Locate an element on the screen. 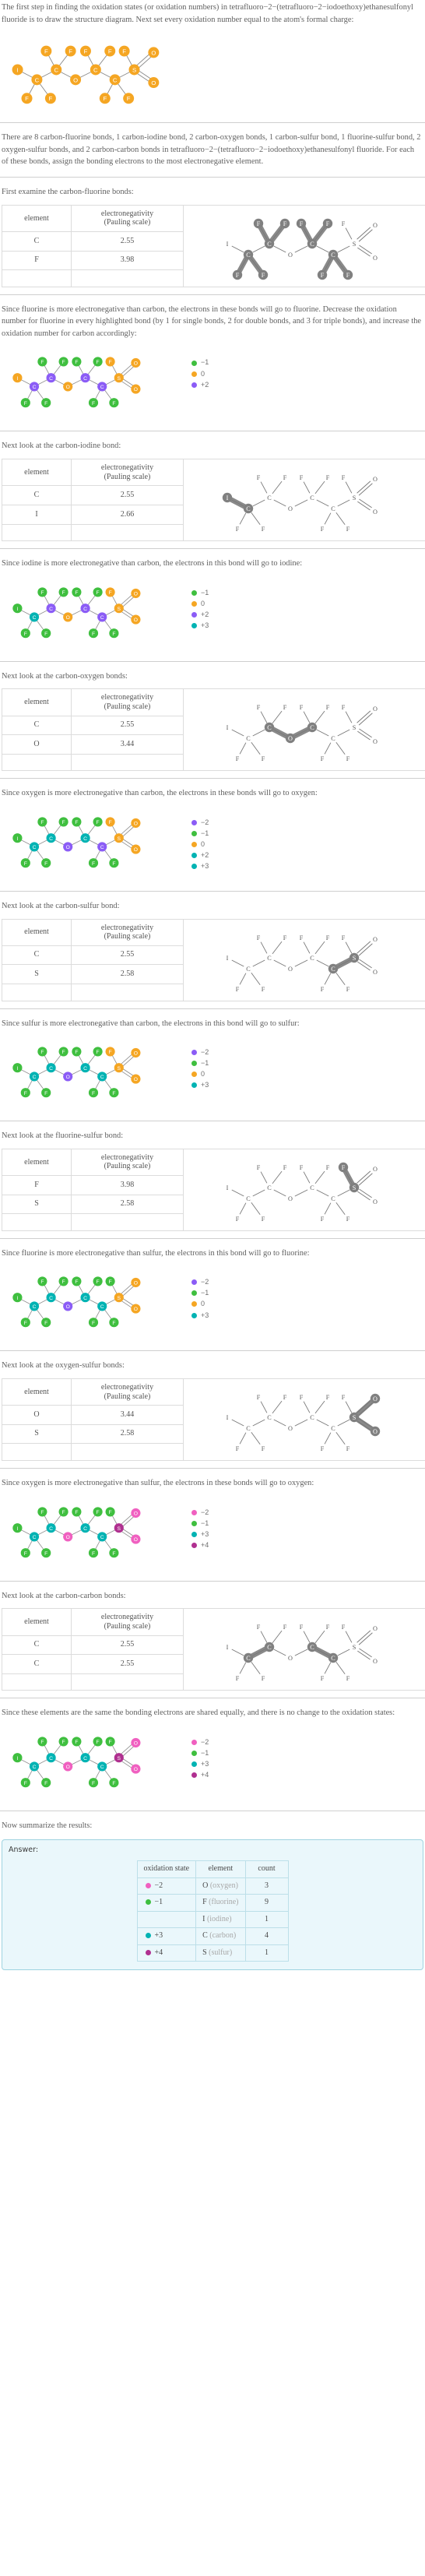 This screenshot has width=425, height=2576. structure-diagram-cell: I C F F C F F O C F F C F F S F O O is located at coordinates (304, 1189).